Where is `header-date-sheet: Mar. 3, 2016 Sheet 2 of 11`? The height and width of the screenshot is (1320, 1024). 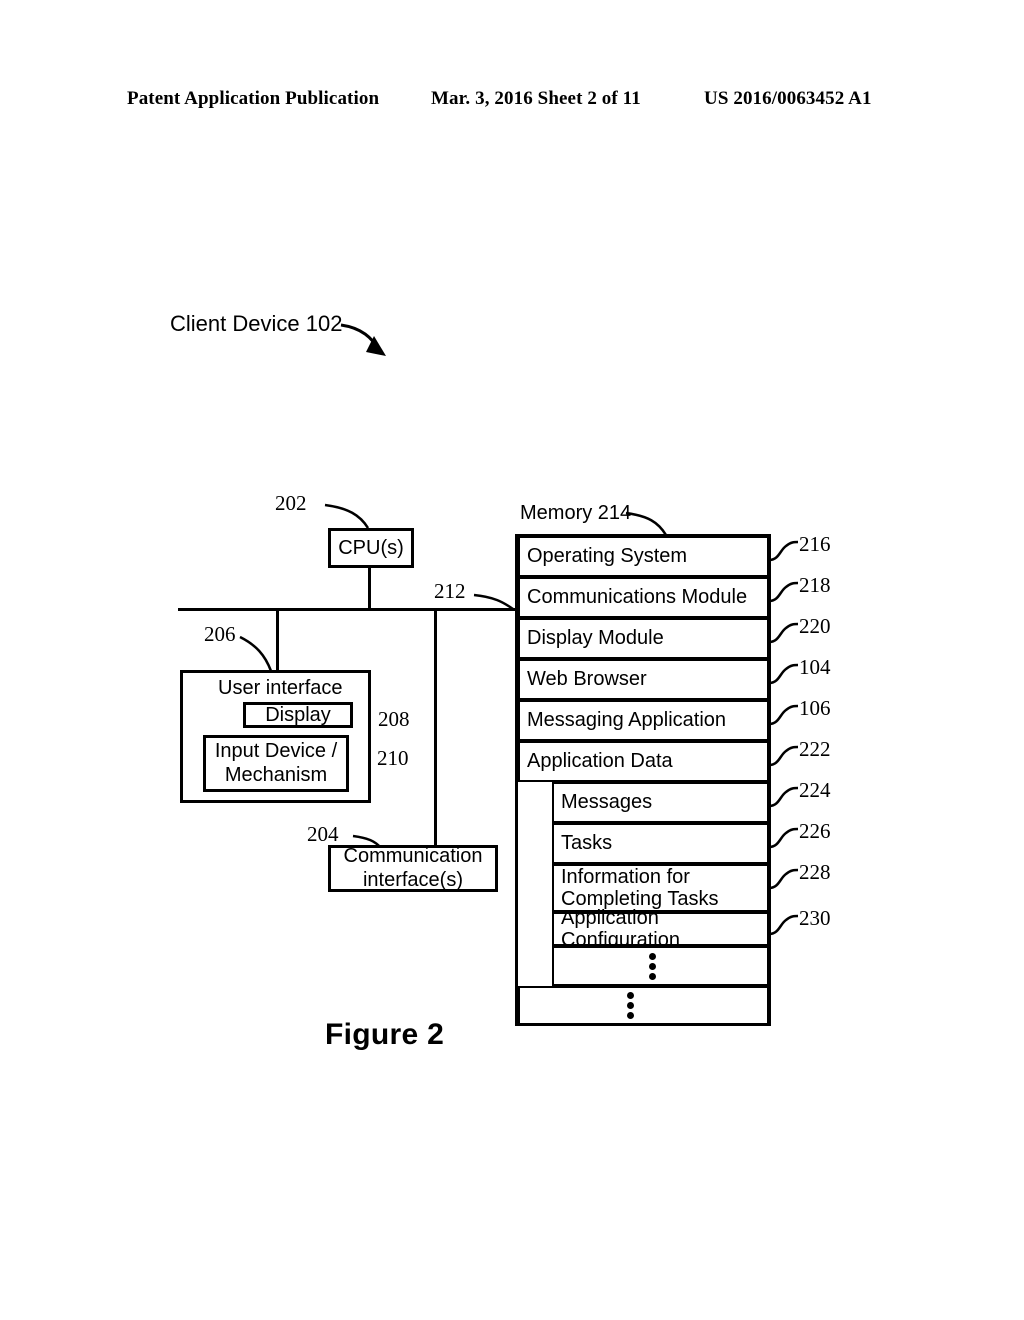
header-date-sheet: Mar. 3, 2016 Sheet 2 of 11 is located at coordinates (536, 98).